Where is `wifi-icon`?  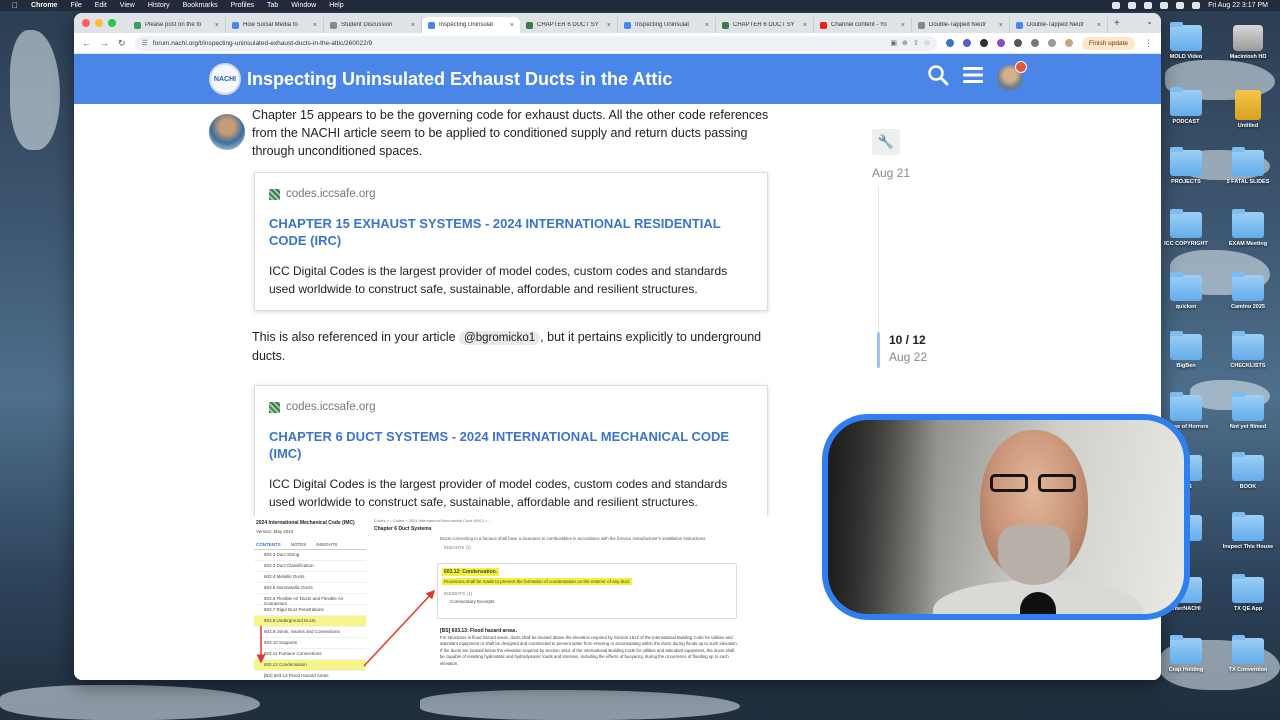
wifi-icon is located at coordinates (1164, 5).